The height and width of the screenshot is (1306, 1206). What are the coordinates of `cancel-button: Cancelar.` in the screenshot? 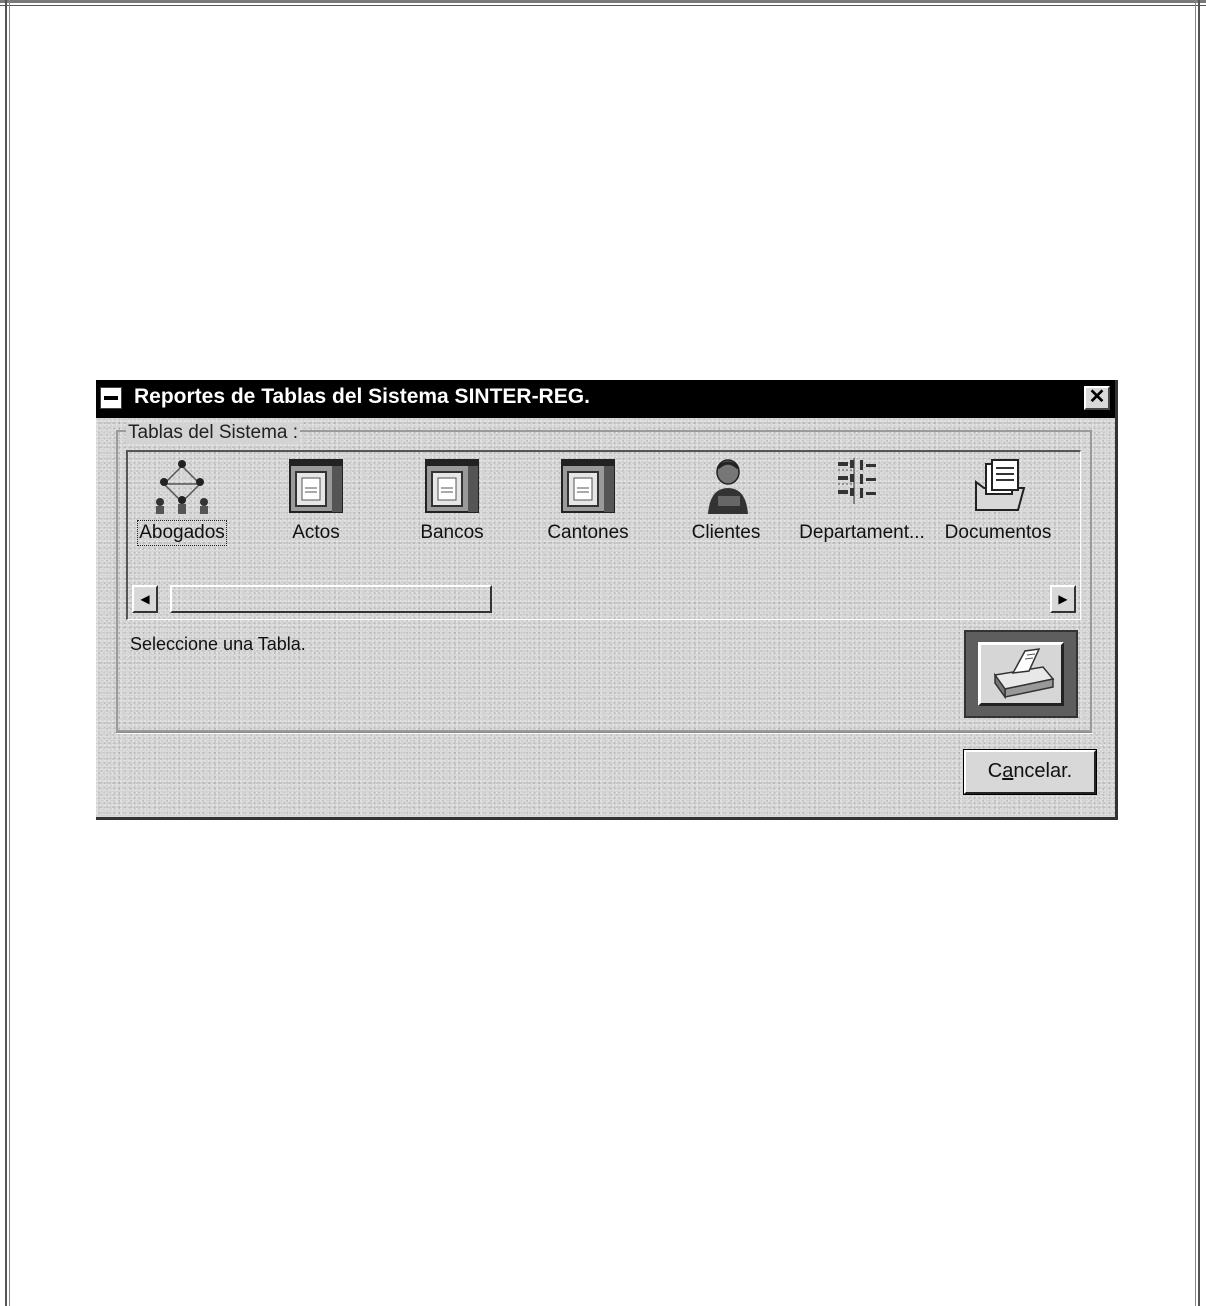 It's located at (1030, 772).